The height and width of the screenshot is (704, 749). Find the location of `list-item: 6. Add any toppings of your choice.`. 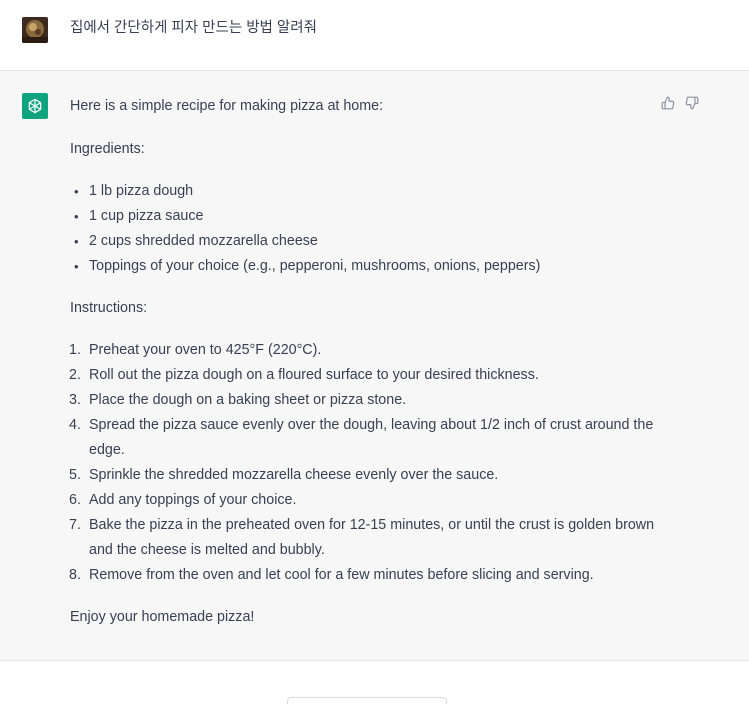

list-item: 6. Add any toppings of your choice. is located at coordinates (183, 500).